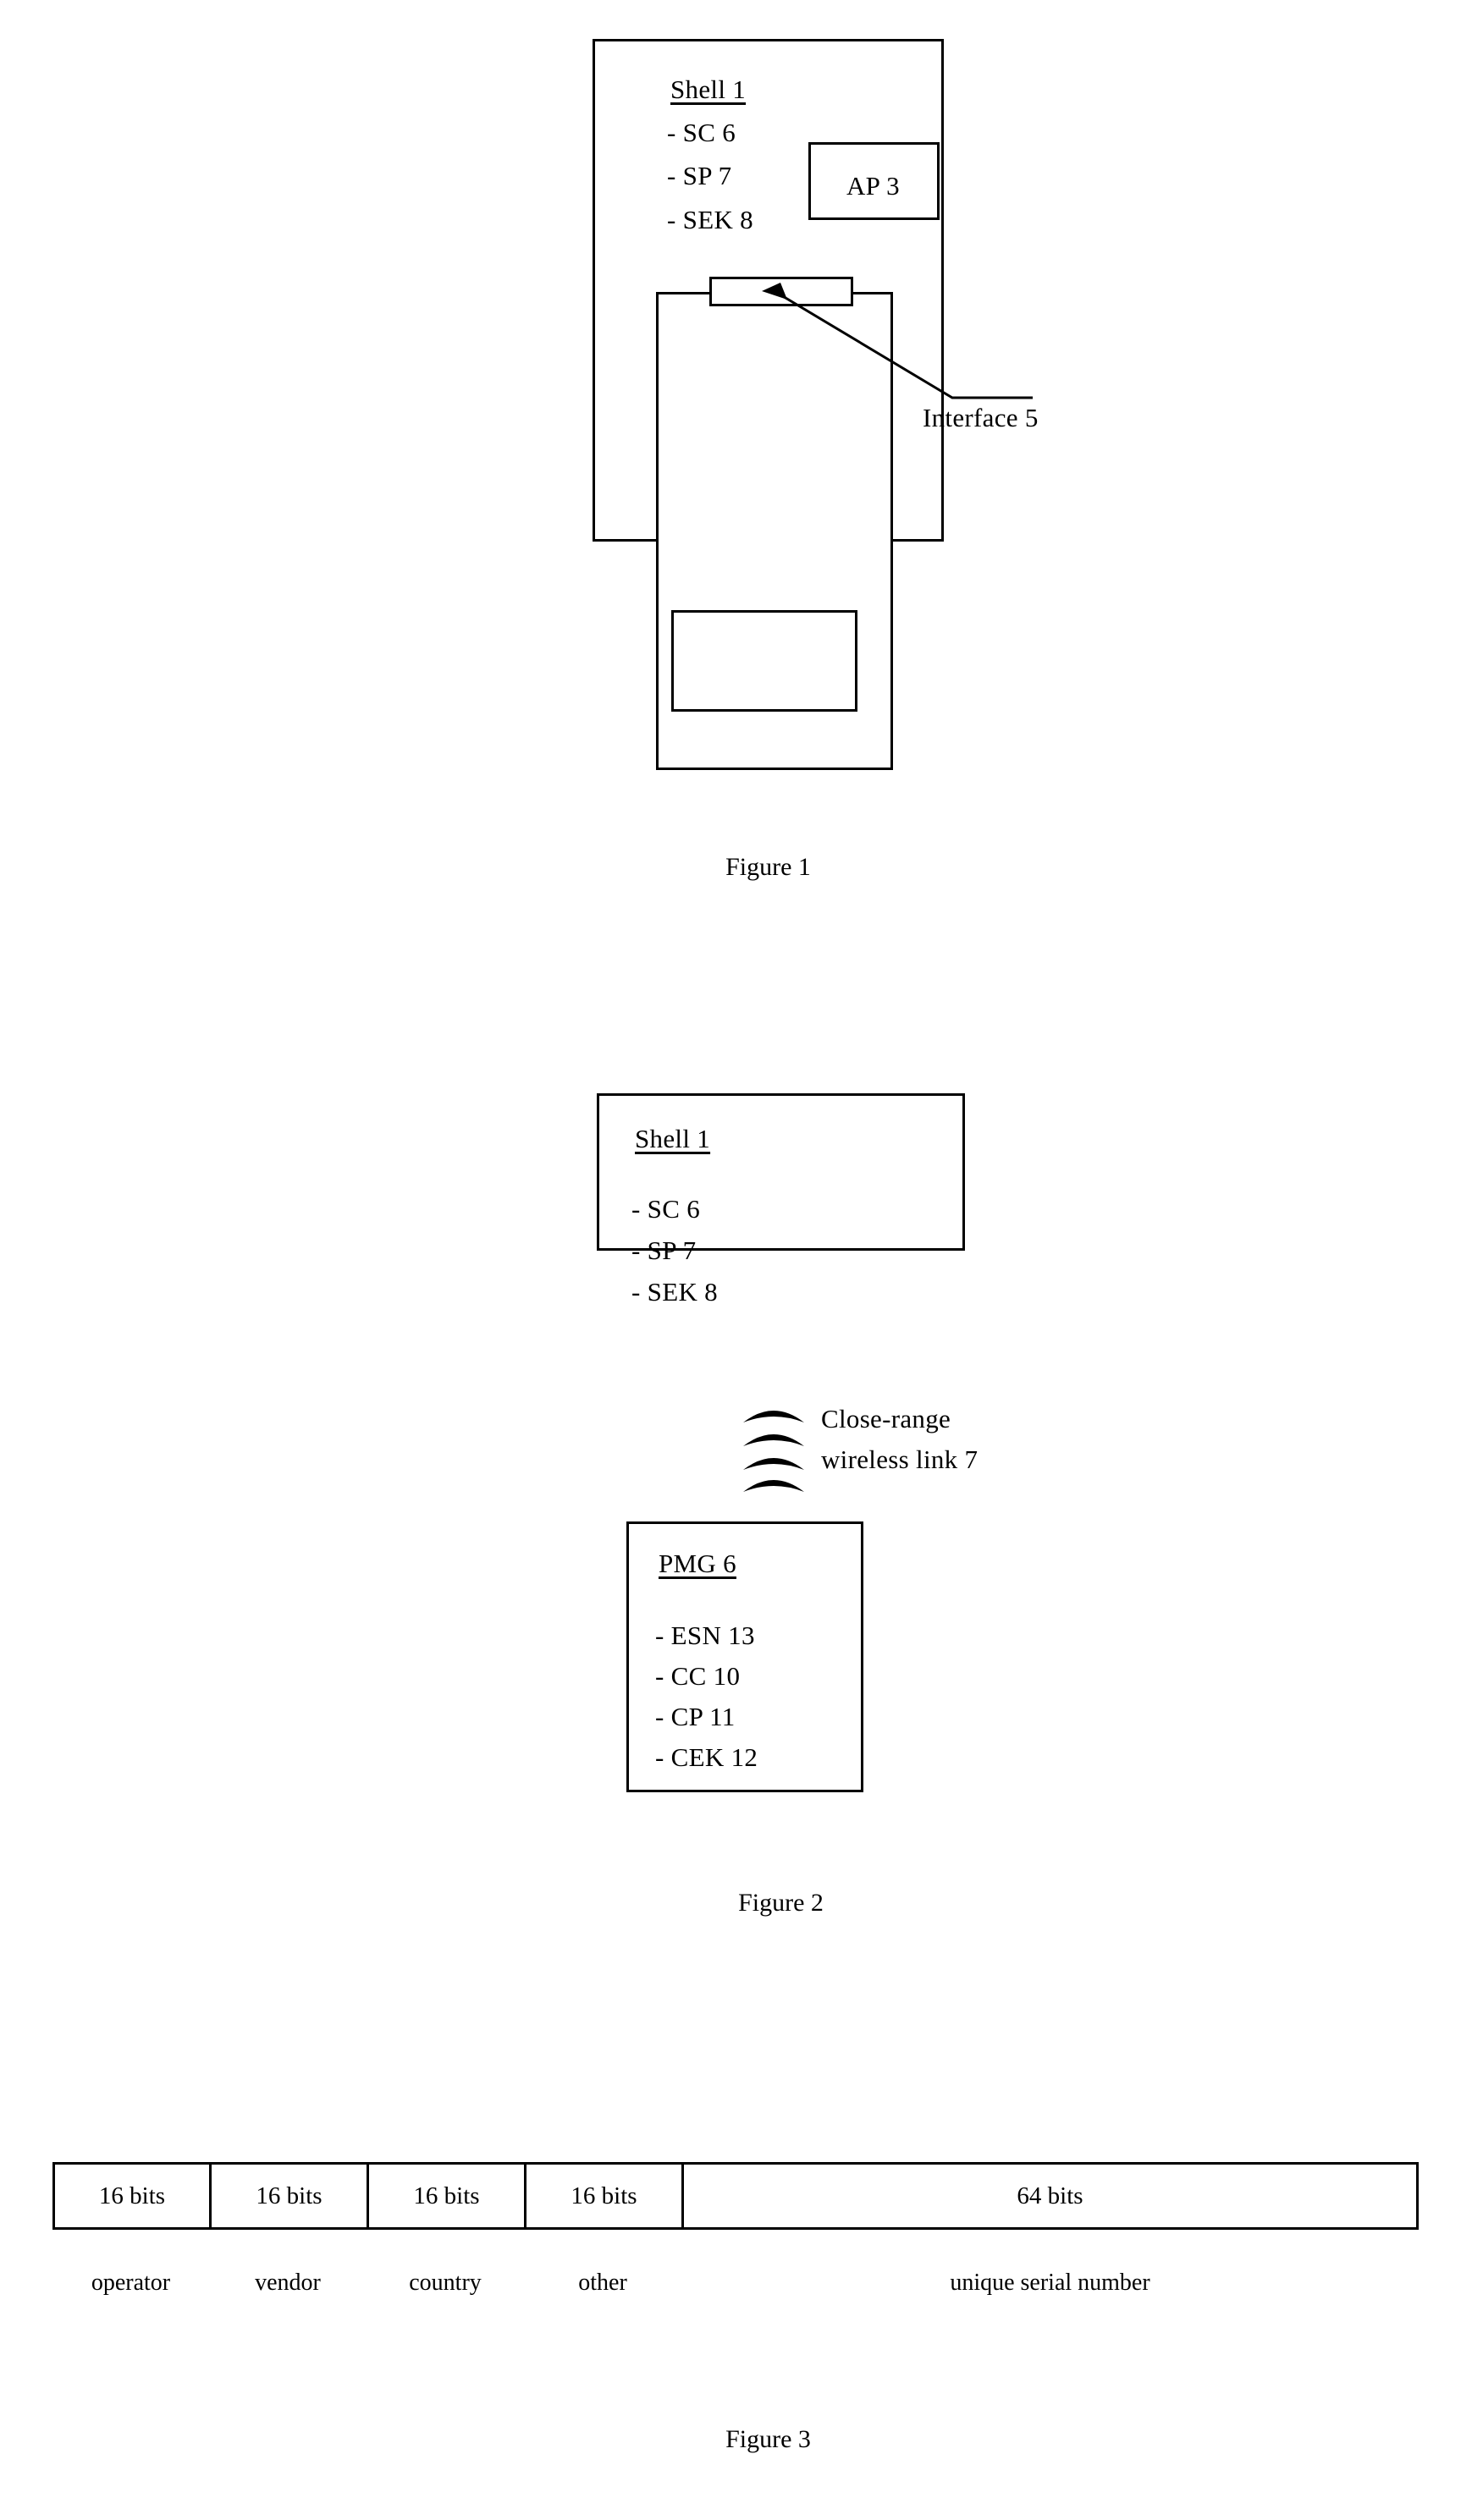  I want to click on fig1-ap3-label: AP 3, so click(873, 186).